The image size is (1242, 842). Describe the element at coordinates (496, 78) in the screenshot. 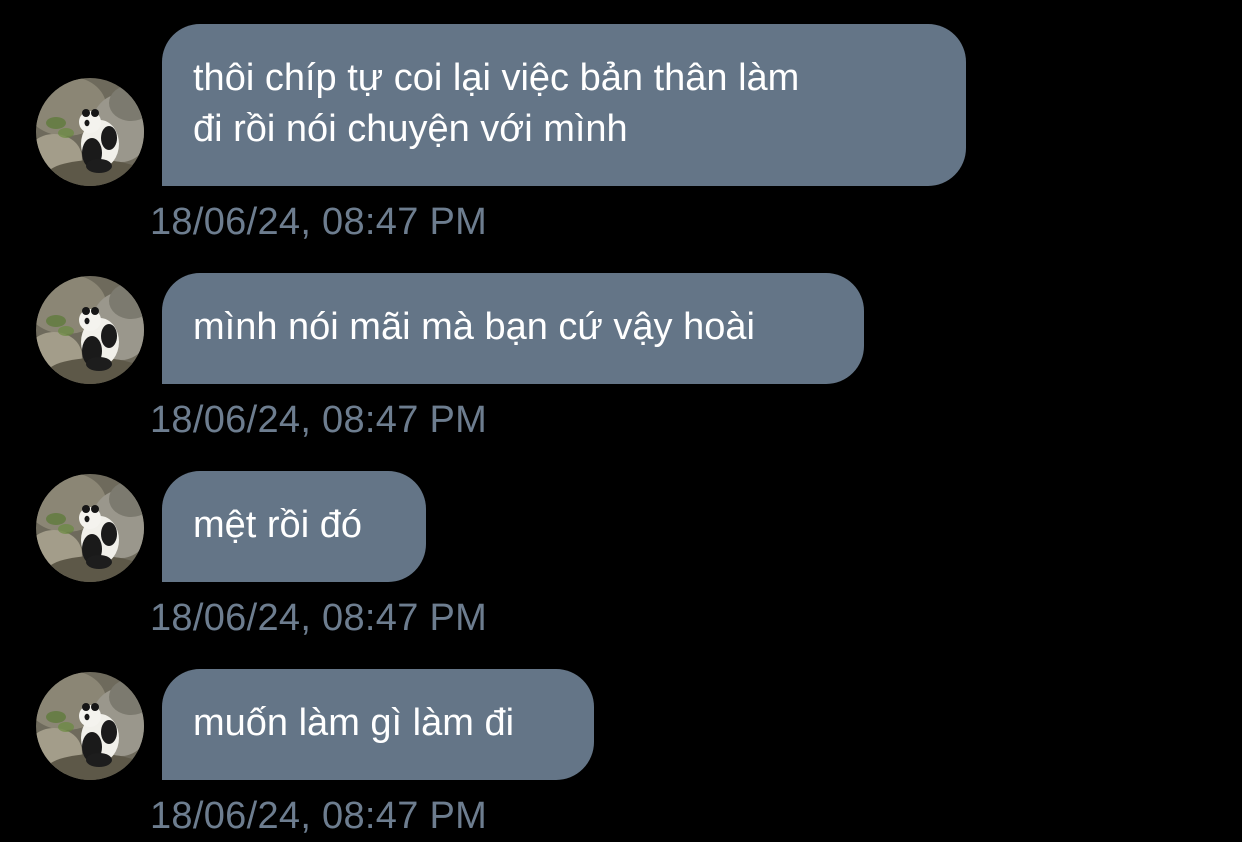

I see `message-text-line: thôi chíp tự coi lại việc bản thân làm` at that location.